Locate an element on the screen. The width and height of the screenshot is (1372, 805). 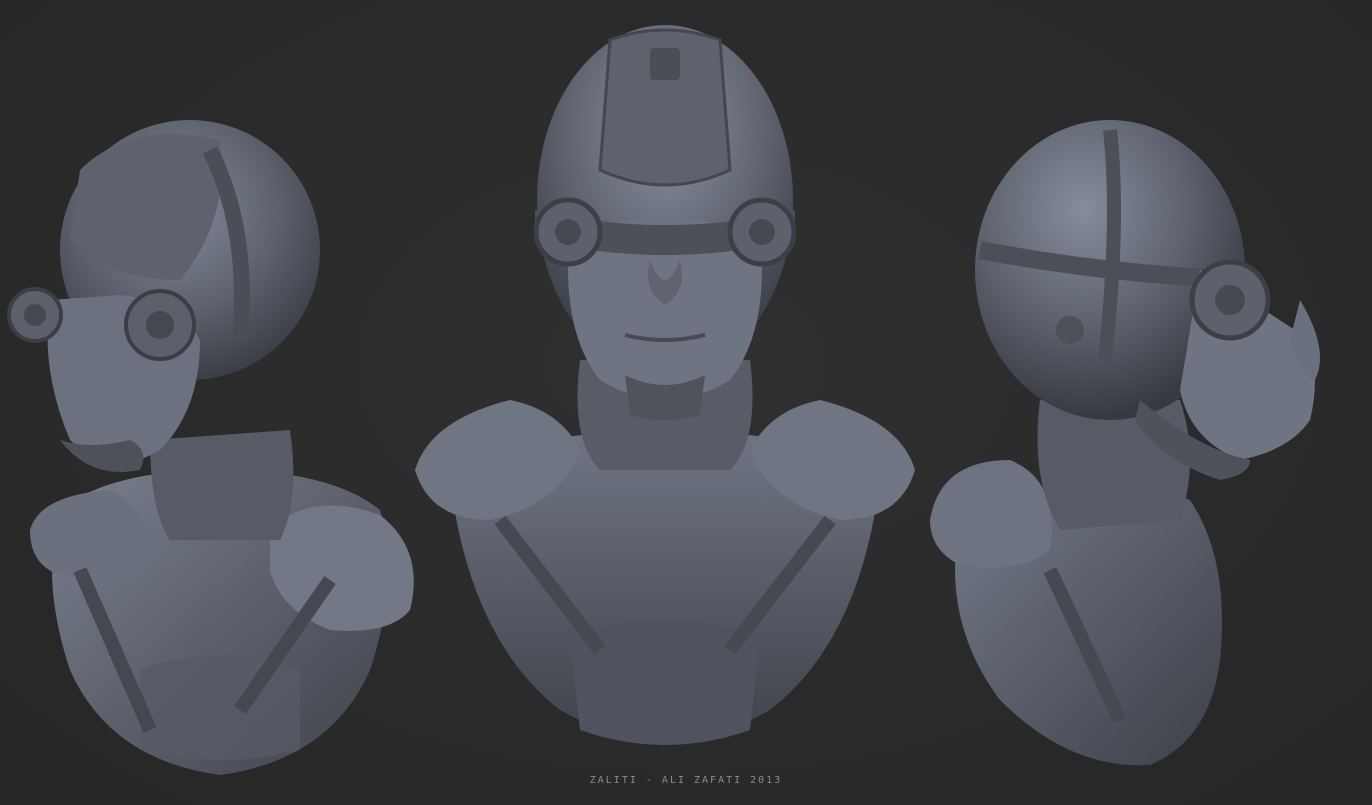
chin-guard is located at coordinates (102, 456).